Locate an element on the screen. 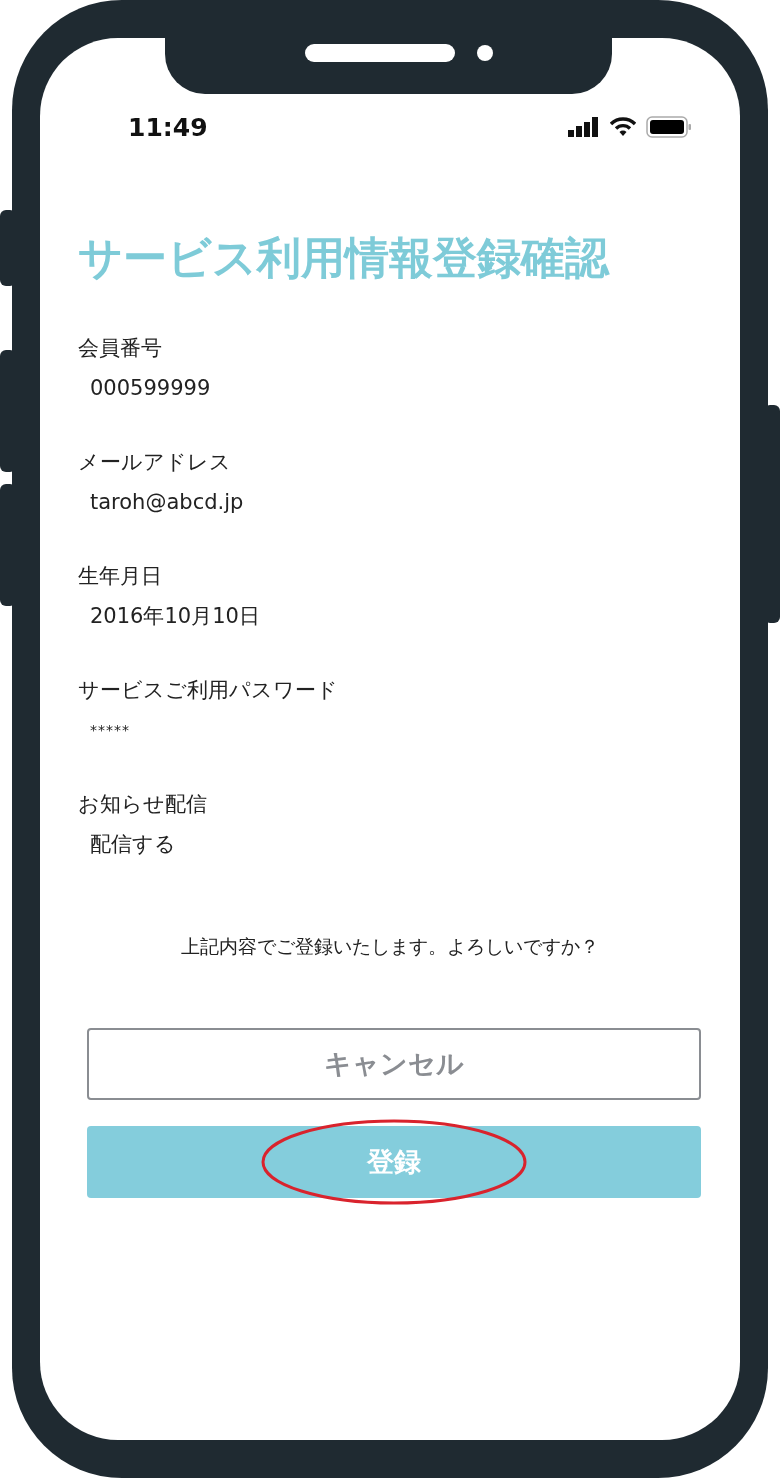 This screenshot has width=780, height=1480. field-label: 生年月日 is located at coordinates (120, 576).